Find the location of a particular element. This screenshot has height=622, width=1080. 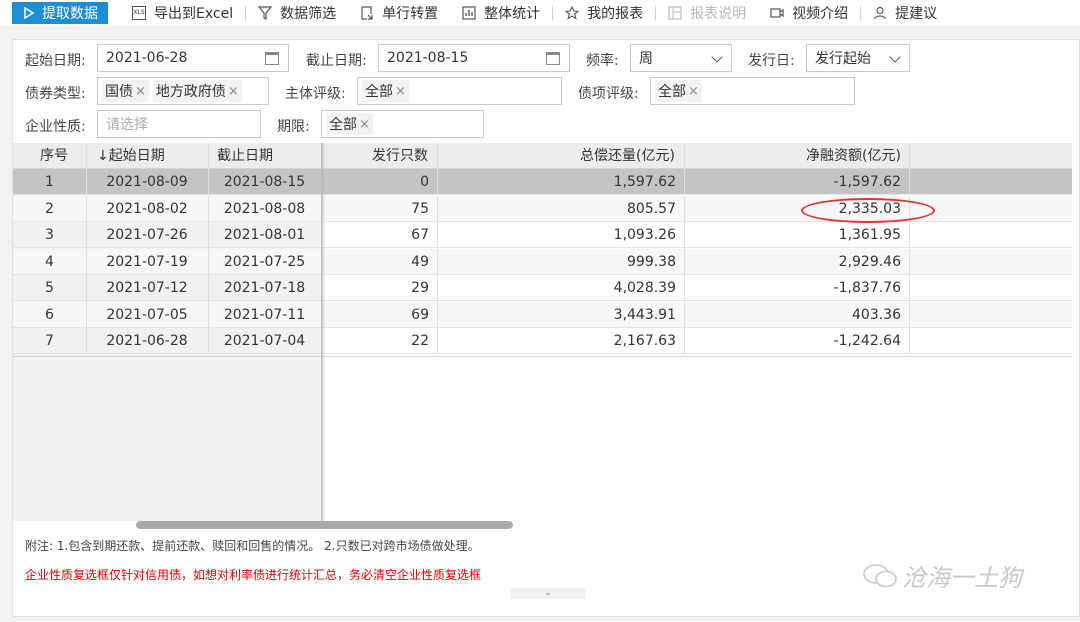

header-total-repayment: 总偿还量(亿元) is located at coordinates (627, 156).